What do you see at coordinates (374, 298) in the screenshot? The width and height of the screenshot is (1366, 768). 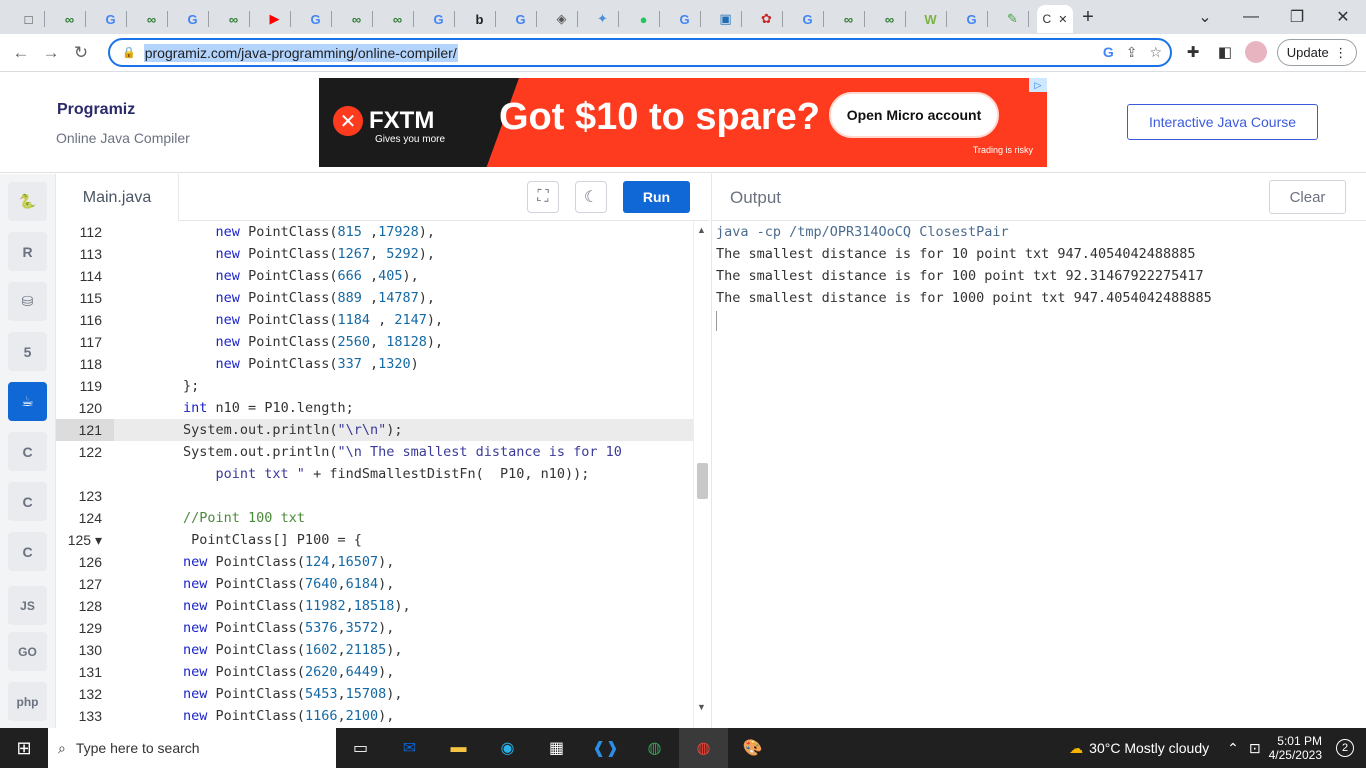 I see `code-line: 115 new PointClass(889 ,14787),` at bounding box center [374, 298].